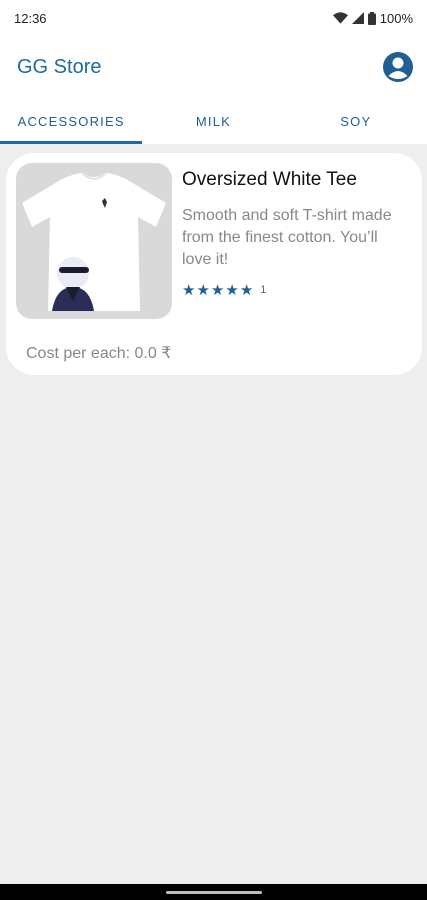  Describe the element at coordinates (213, 67) in the screenshot. I see `app-bar: GG Store` at that location.